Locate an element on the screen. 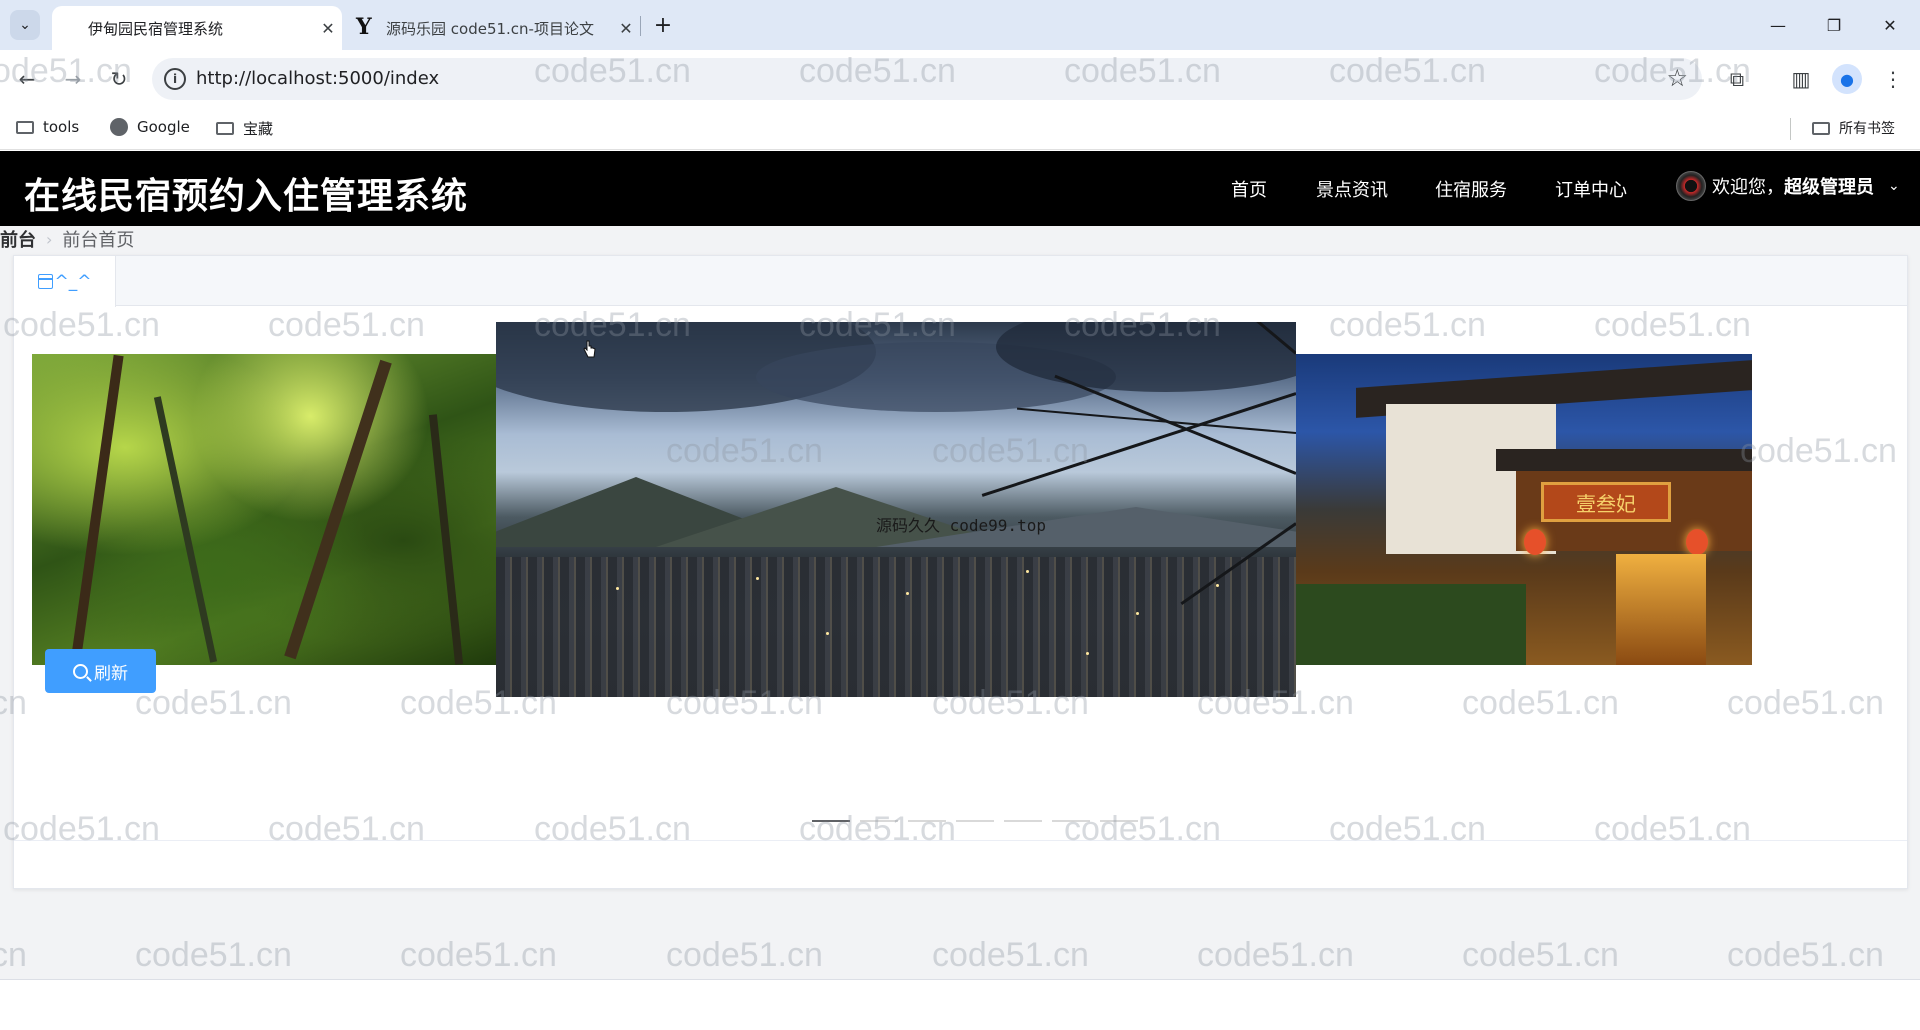 This screenshot has width=1920, height=1030. refresh-label: 刷新 is located at coordinates (111, 673).